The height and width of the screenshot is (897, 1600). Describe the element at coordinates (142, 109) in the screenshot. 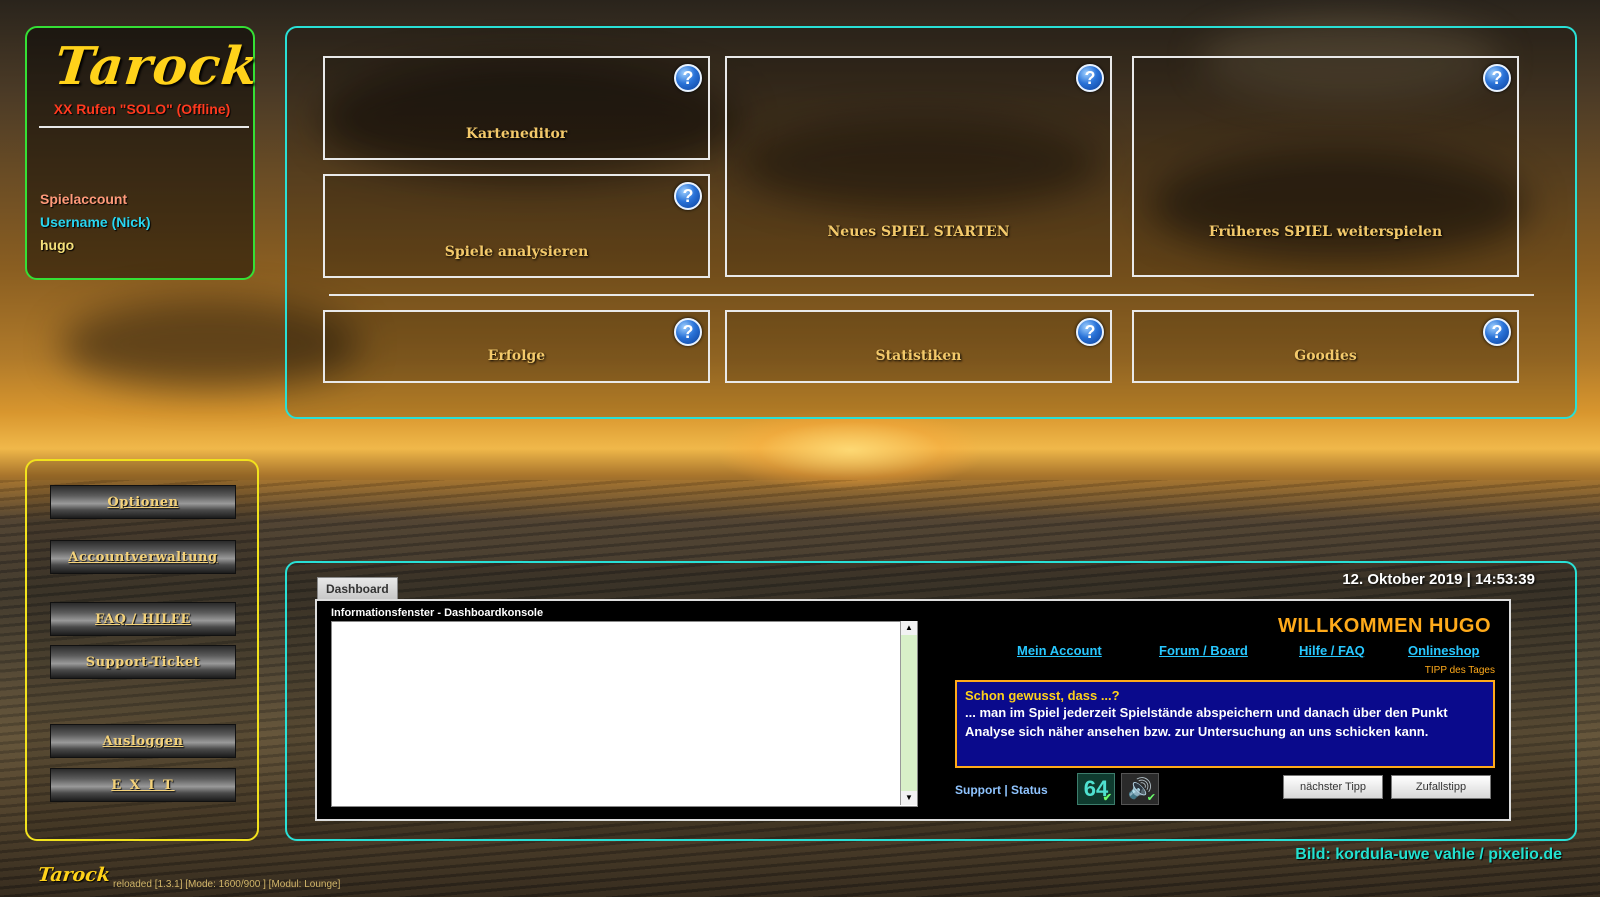

I see `app-subtitle: XX Rufen "SOLO" (Offline)` at that location.